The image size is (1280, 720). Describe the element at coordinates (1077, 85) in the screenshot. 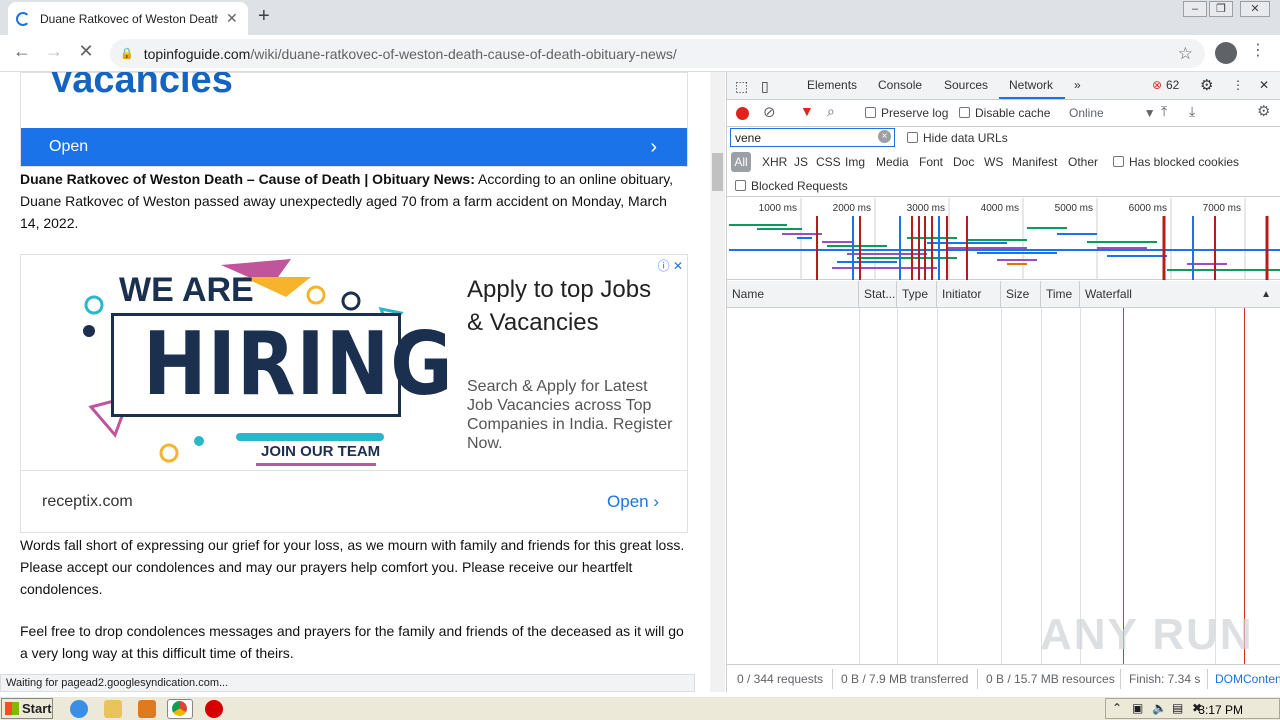

I see `more-tabs-icon: »` at that location.